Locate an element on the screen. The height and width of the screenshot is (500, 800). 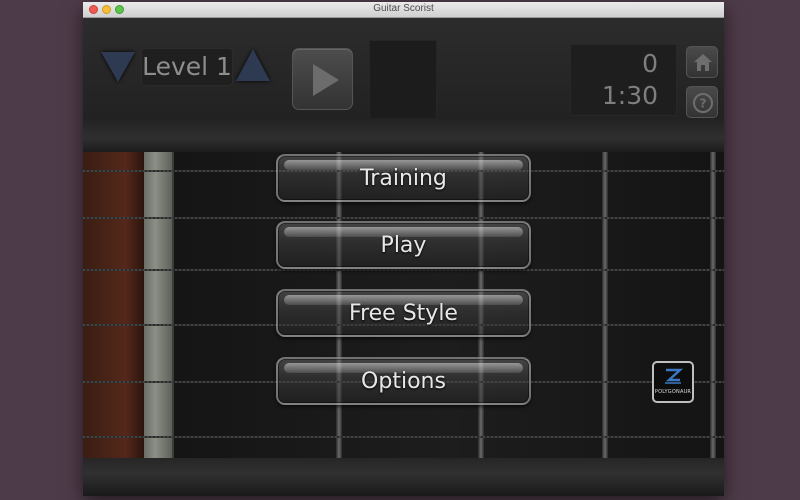
score-value: 0 is located at coordinates (650, 63).